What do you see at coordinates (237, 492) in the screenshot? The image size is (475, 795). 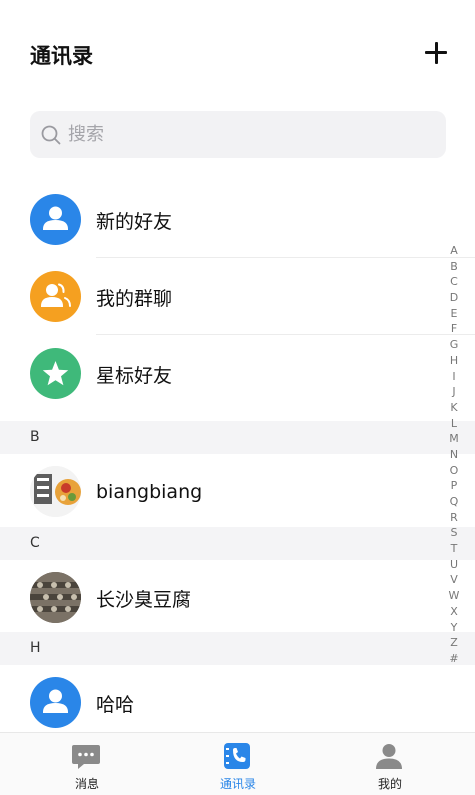 I see `contact-row: biangbiang` at bounding box center [237, 492].